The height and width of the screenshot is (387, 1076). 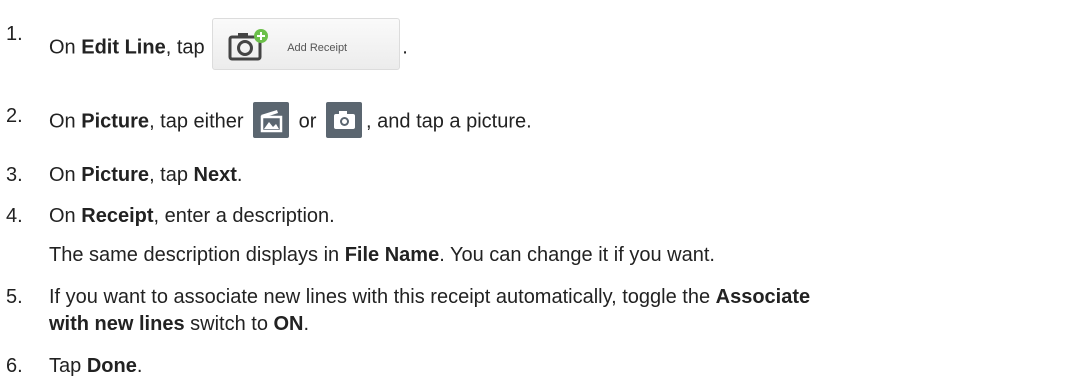 I want to click on camera-icon, so click(x=345, y=120).